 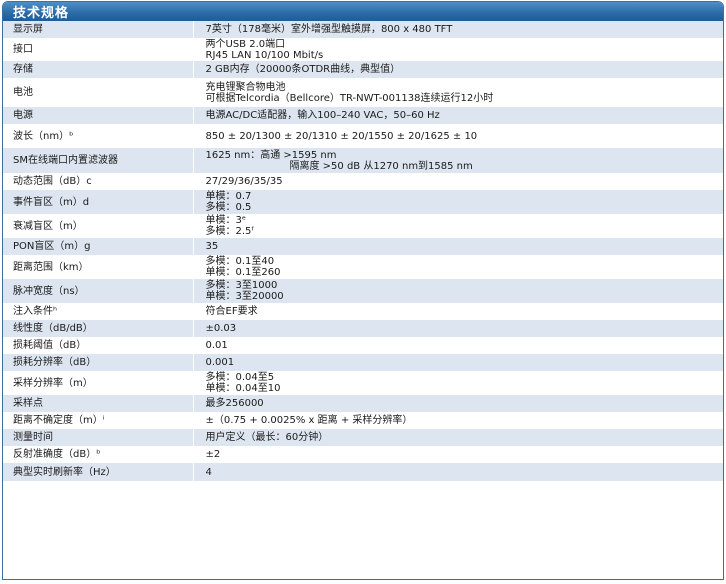 I want to click on spec-value: 4, so click(x=458, y=472).